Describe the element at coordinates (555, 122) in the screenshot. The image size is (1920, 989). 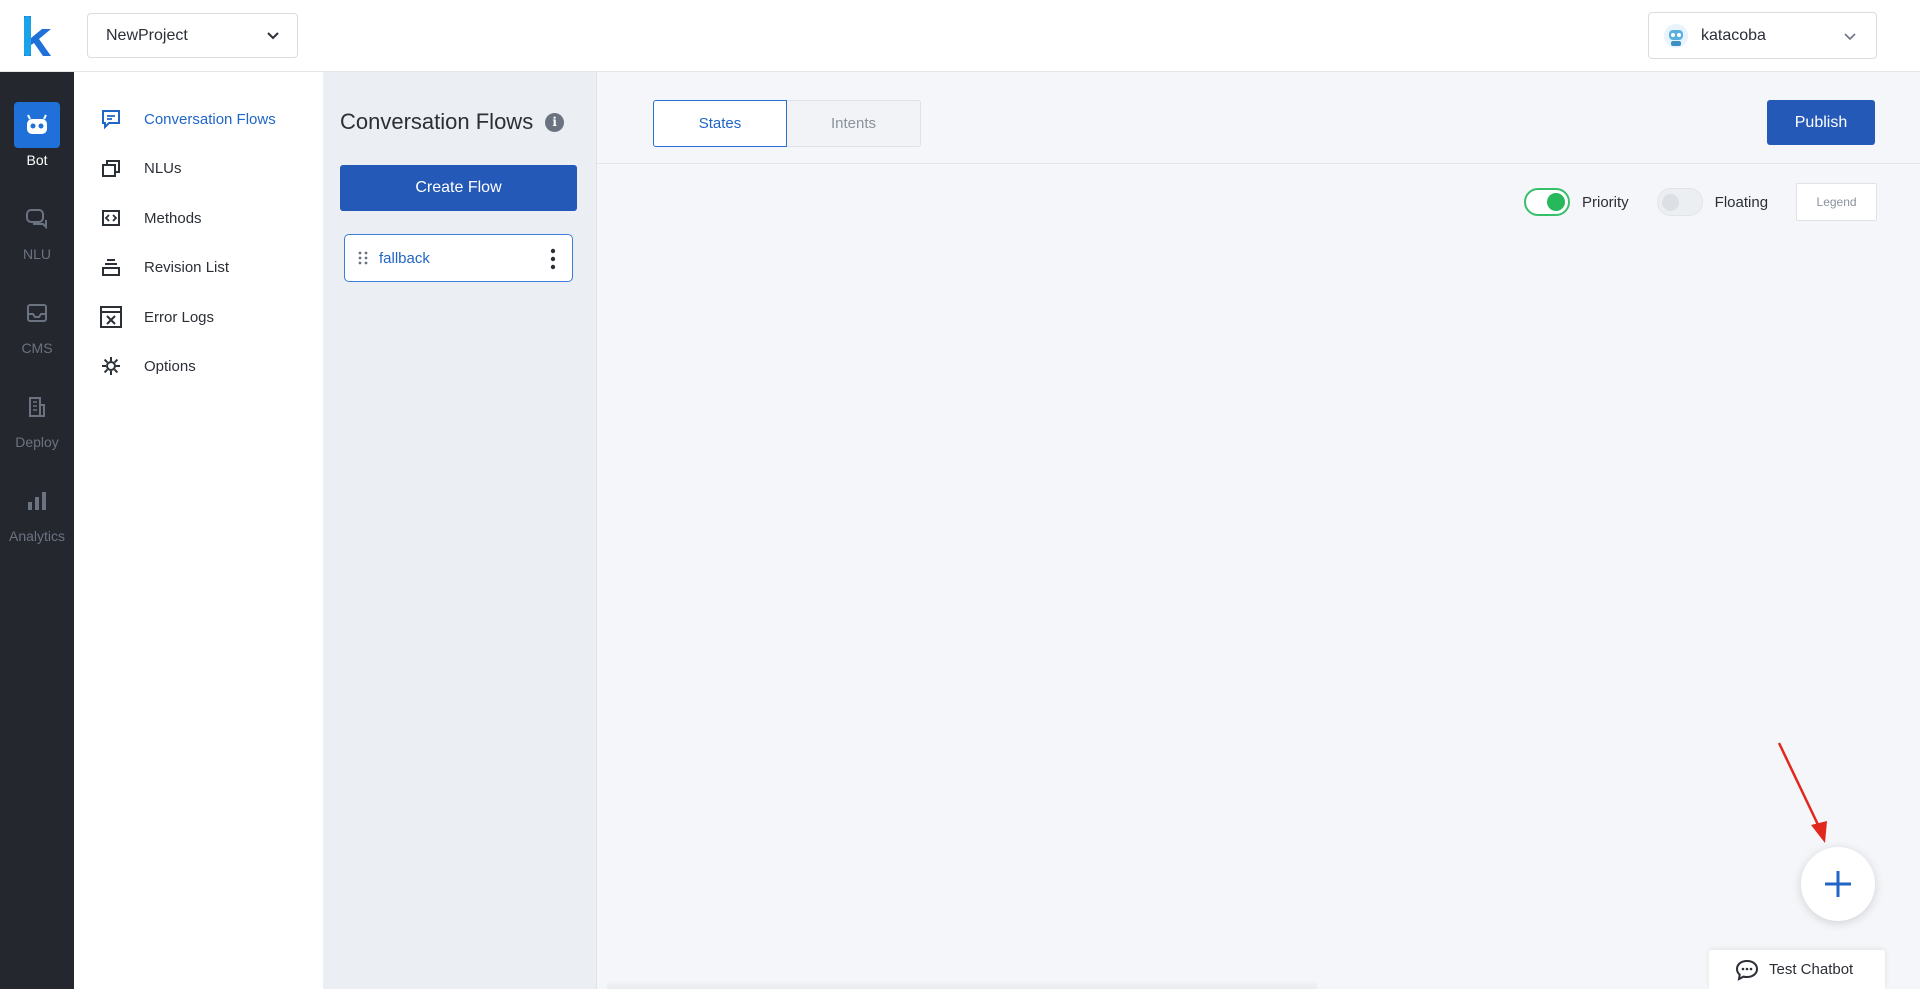
I see `info-icon: i` at that location.